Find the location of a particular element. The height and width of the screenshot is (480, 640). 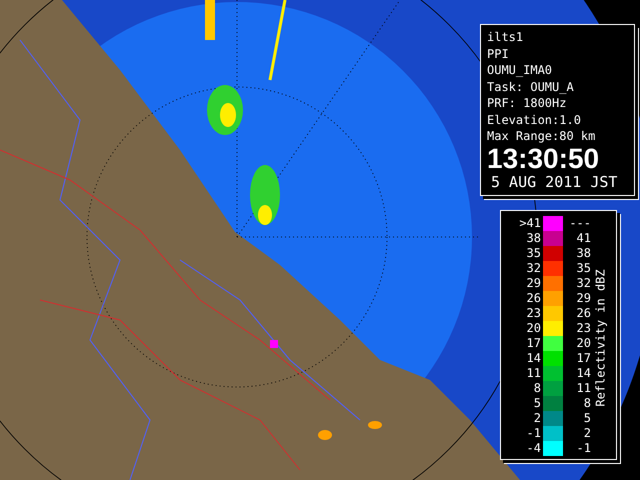

legend-high-label: 17 is located at coordinates (583, 358).